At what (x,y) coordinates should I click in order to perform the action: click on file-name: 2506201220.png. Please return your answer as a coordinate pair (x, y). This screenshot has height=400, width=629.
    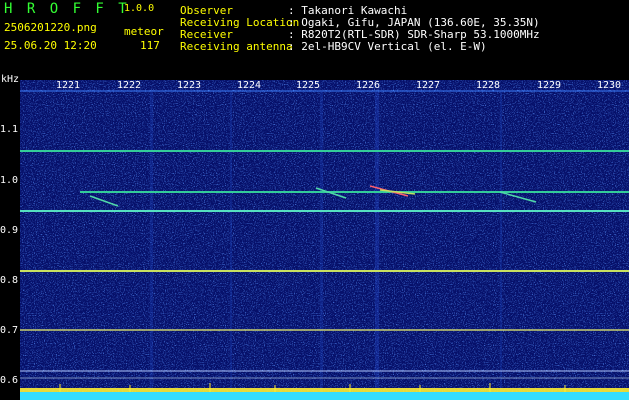
    Looking at the image, I should click on (50, 27).